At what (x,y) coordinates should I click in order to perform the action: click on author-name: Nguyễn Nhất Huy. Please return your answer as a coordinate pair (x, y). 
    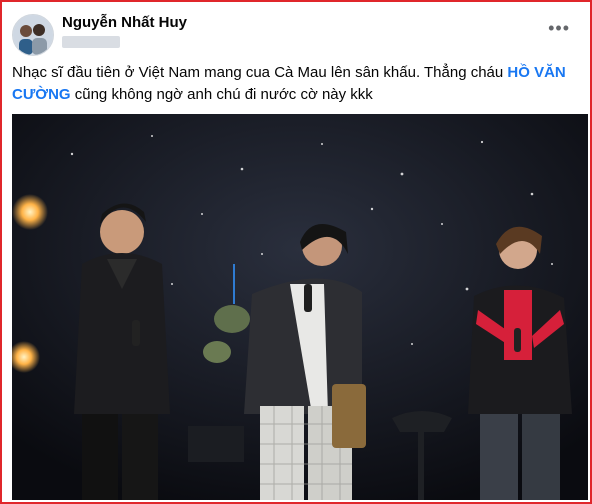
    Looking at the image, I should click on (124, 22).